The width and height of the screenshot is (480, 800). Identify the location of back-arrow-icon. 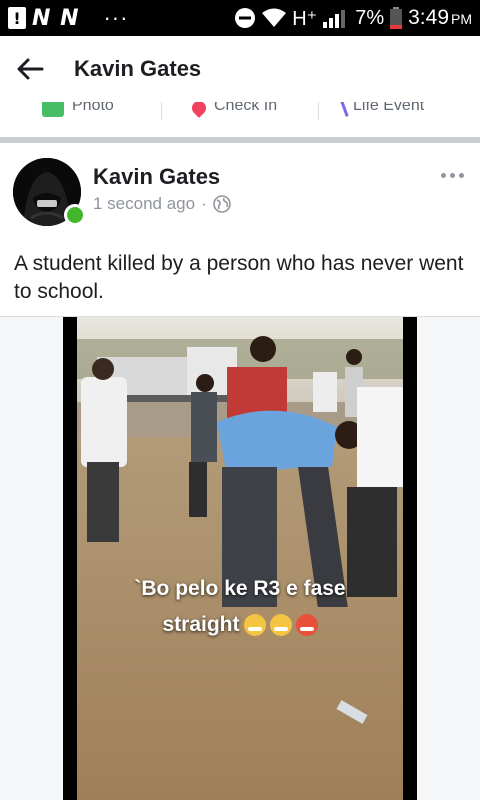
(30, 69).